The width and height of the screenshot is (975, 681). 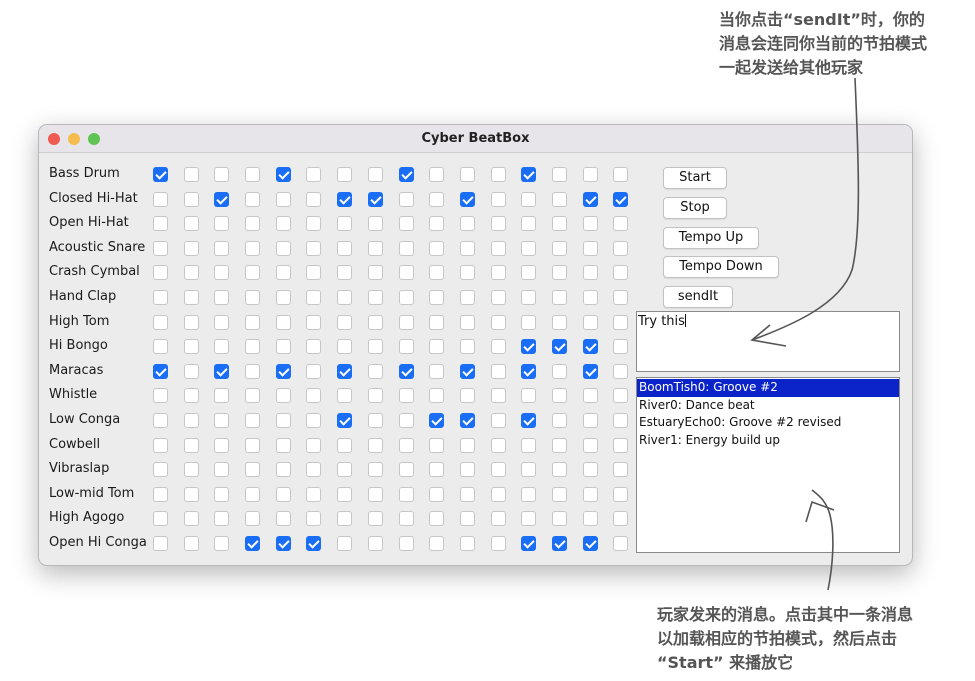 I want to click on stop-button: Stop, so click(x=695, y=208).